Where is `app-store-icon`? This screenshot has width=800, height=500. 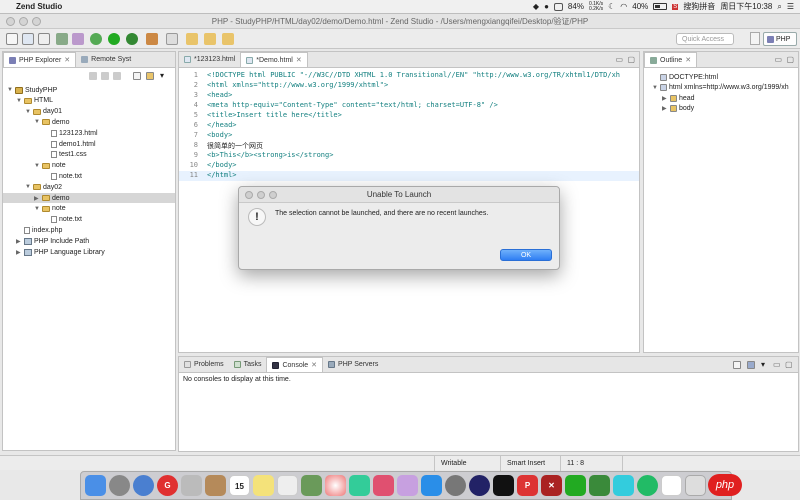 app-store-icon is located at coordinates (431, 485).